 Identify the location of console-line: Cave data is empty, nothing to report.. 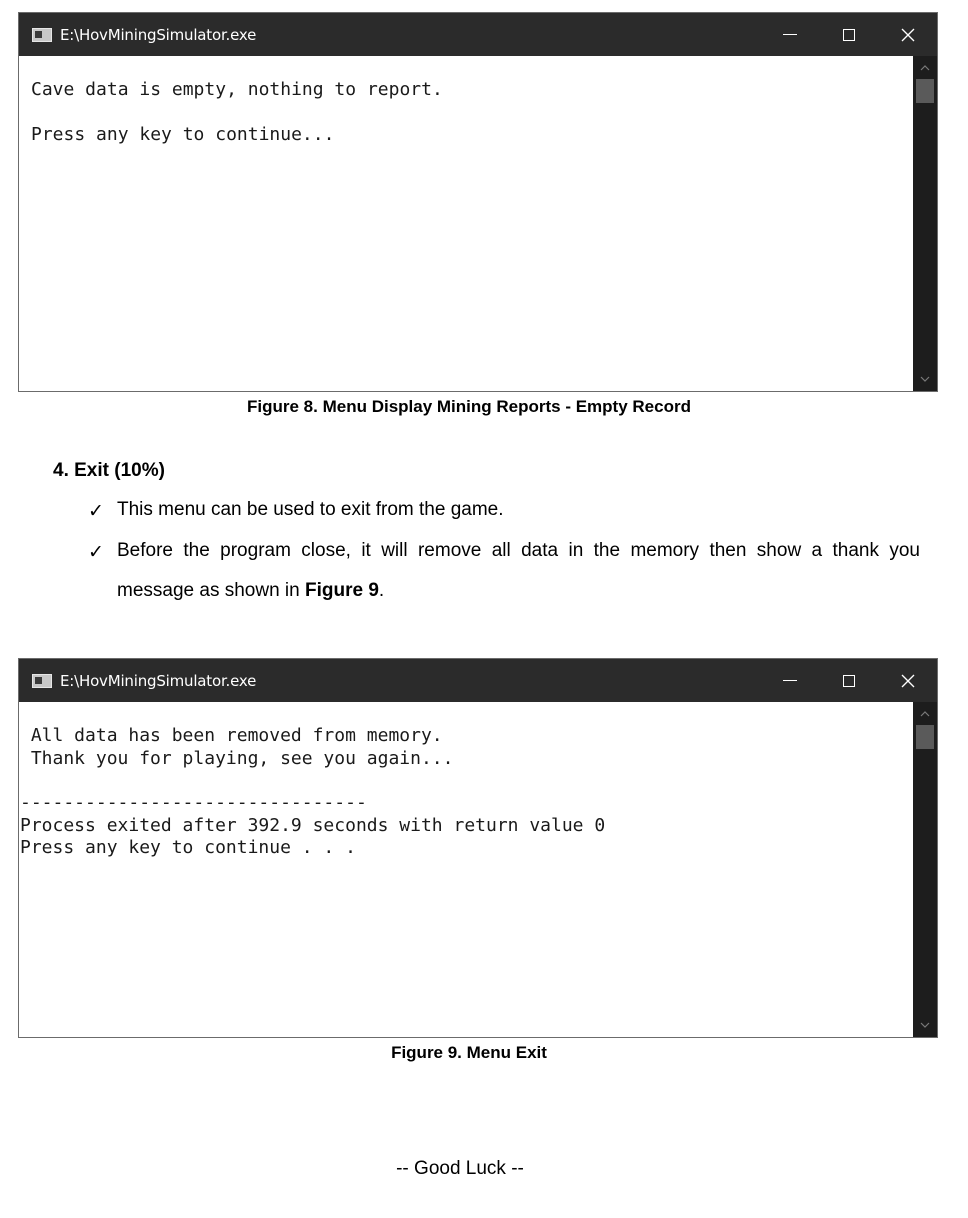
(237, 89).